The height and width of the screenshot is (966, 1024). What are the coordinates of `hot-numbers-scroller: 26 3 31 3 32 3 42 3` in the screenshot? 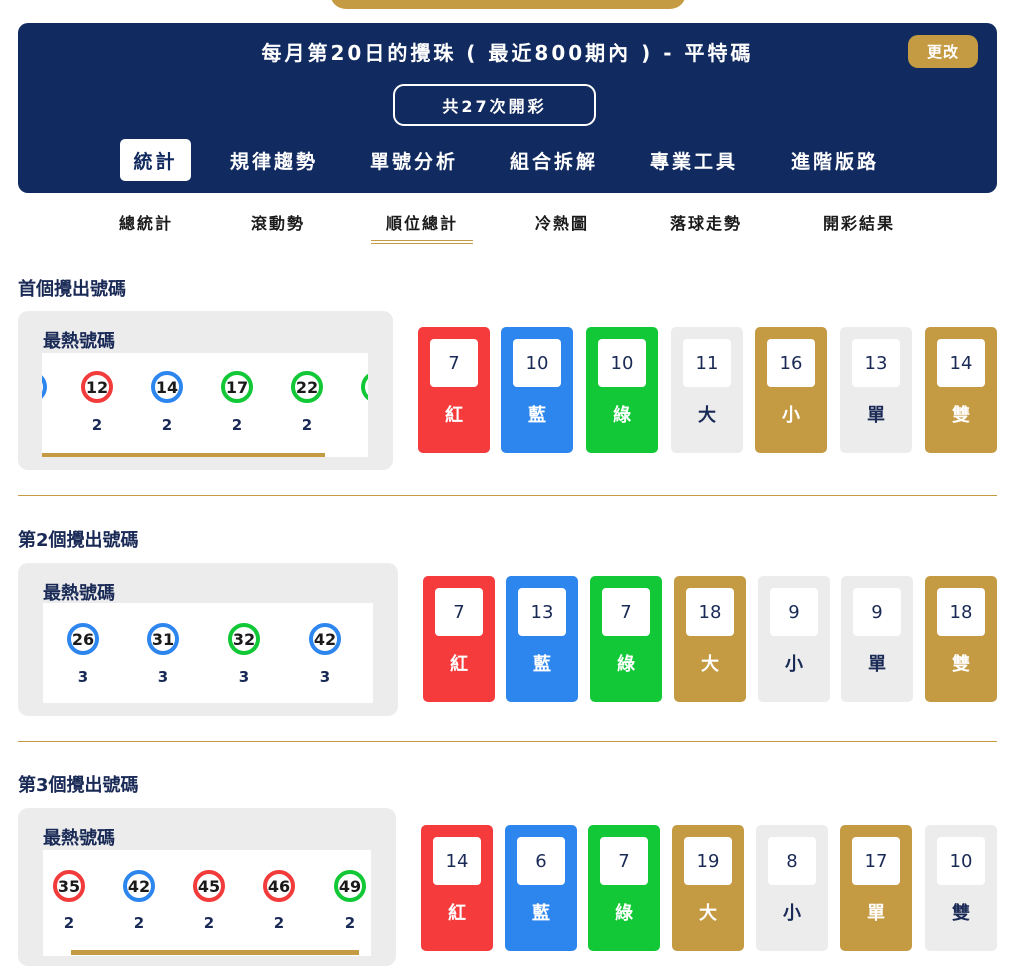 It's located at (208, 653).